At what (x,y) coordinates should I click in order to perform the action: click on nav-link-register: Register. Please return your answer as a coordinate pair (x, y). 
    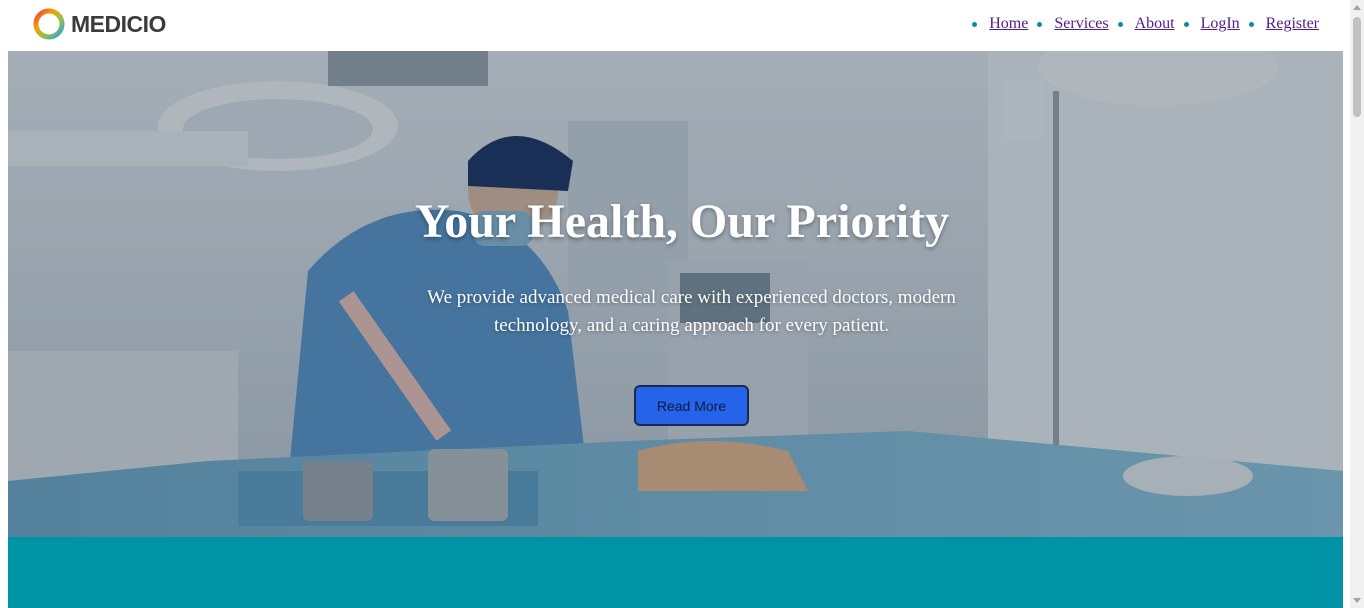
    Looking at the image, I should click on (1292, 24).